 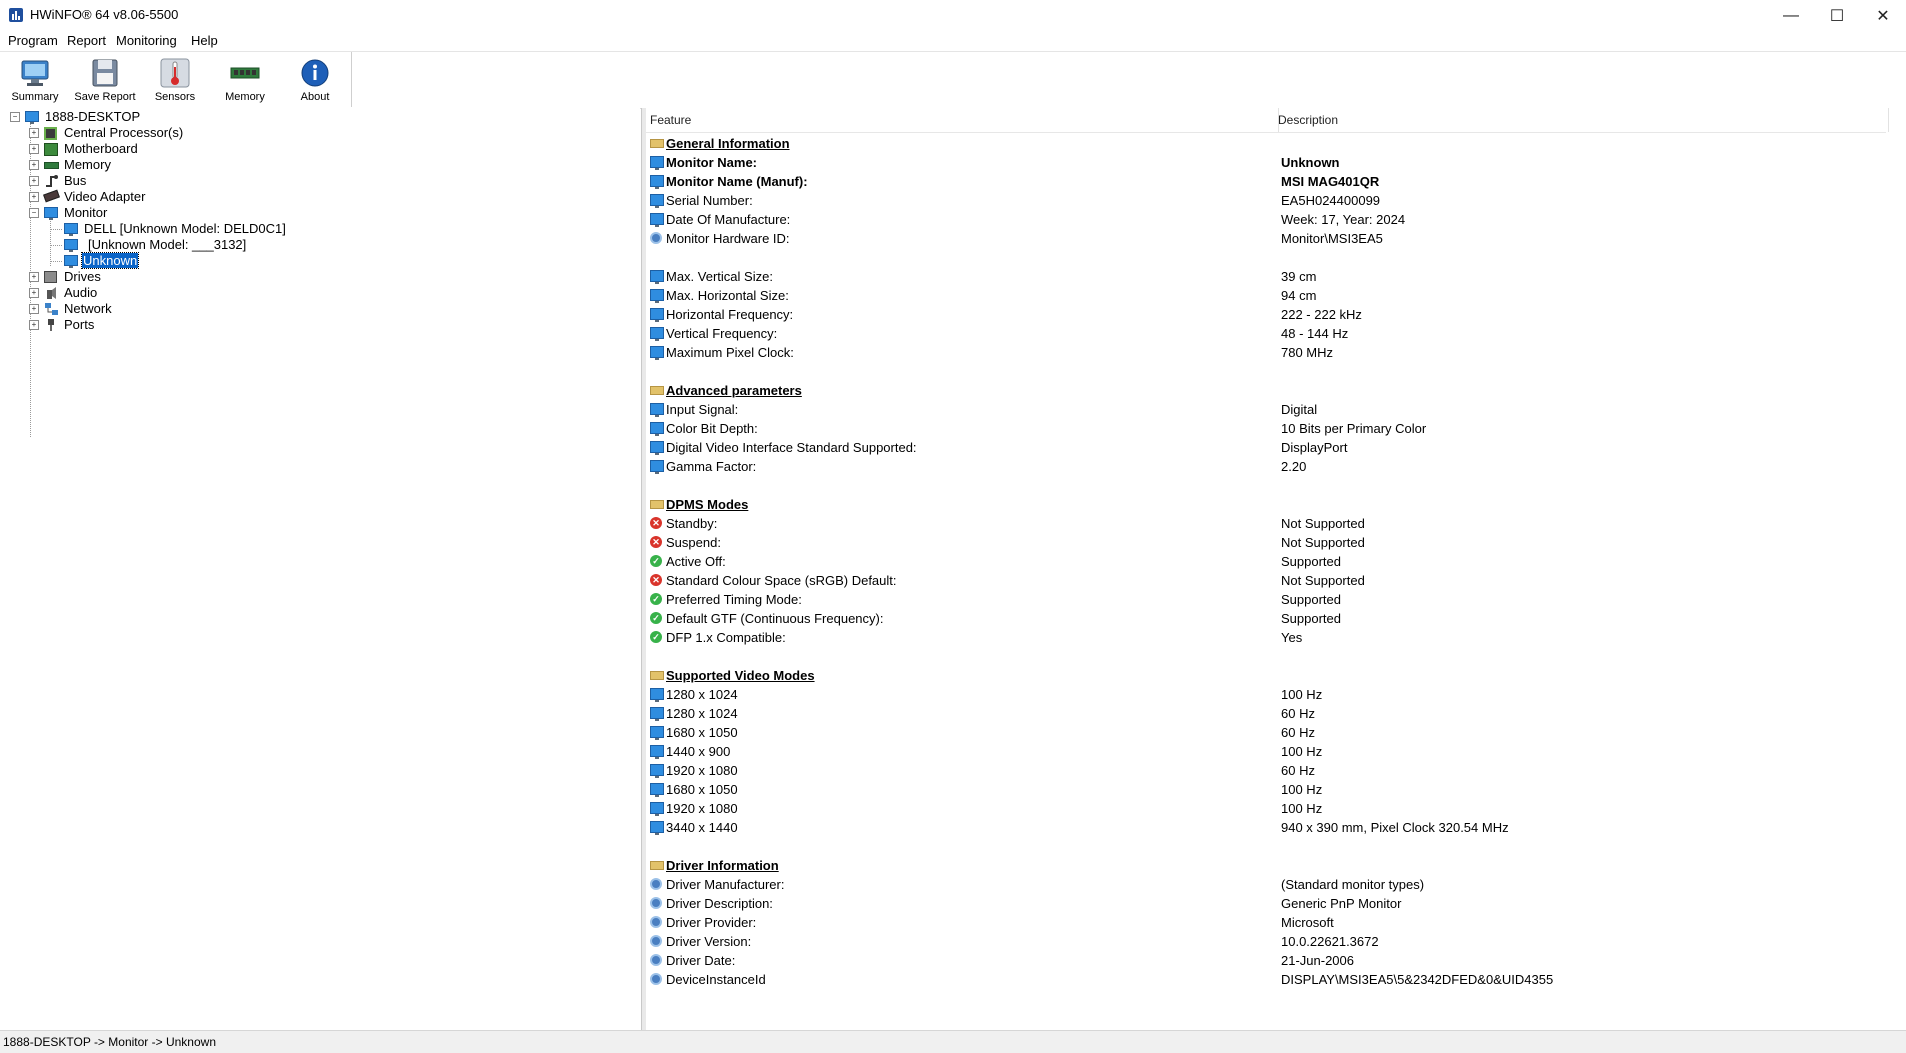 I want to click on feature-label: DeviceInstanceId, so click(x=716, y=979).